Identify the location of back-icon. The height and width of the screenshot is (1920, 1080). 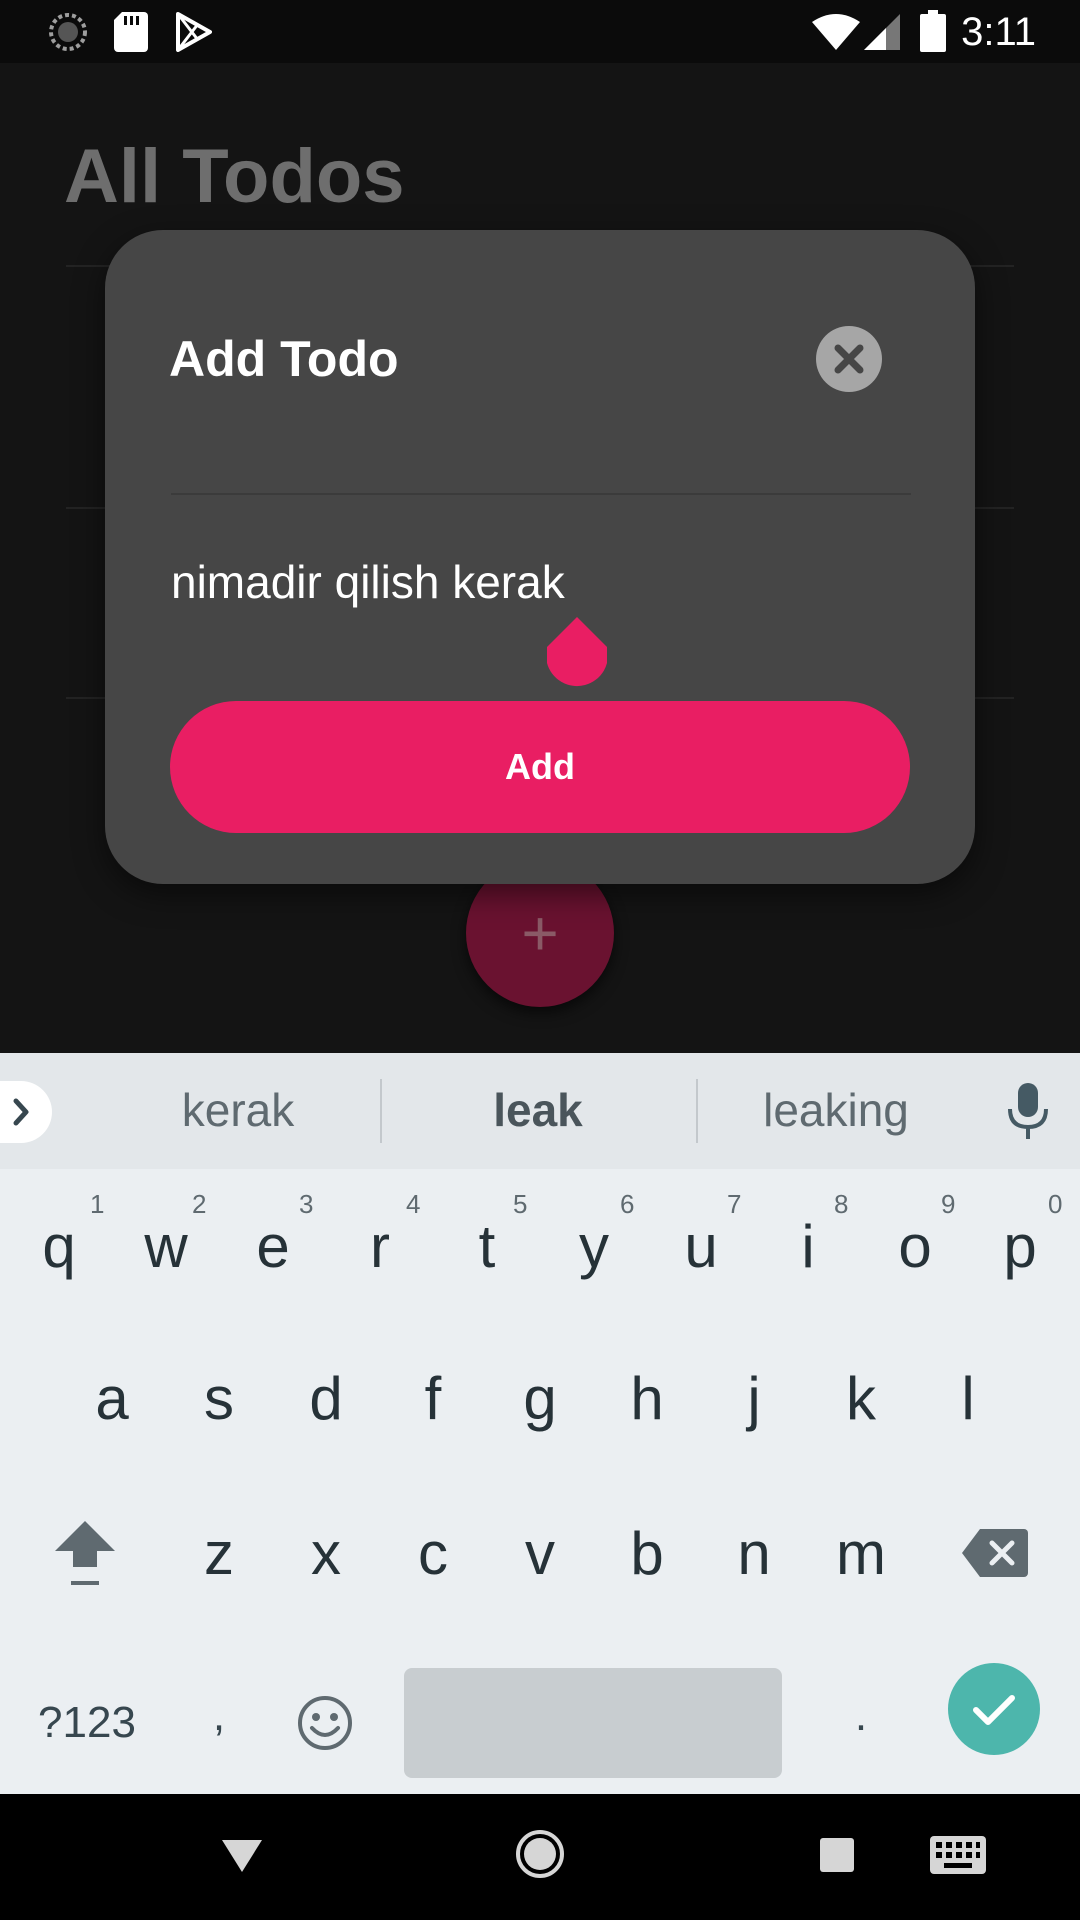
(242, 1856).